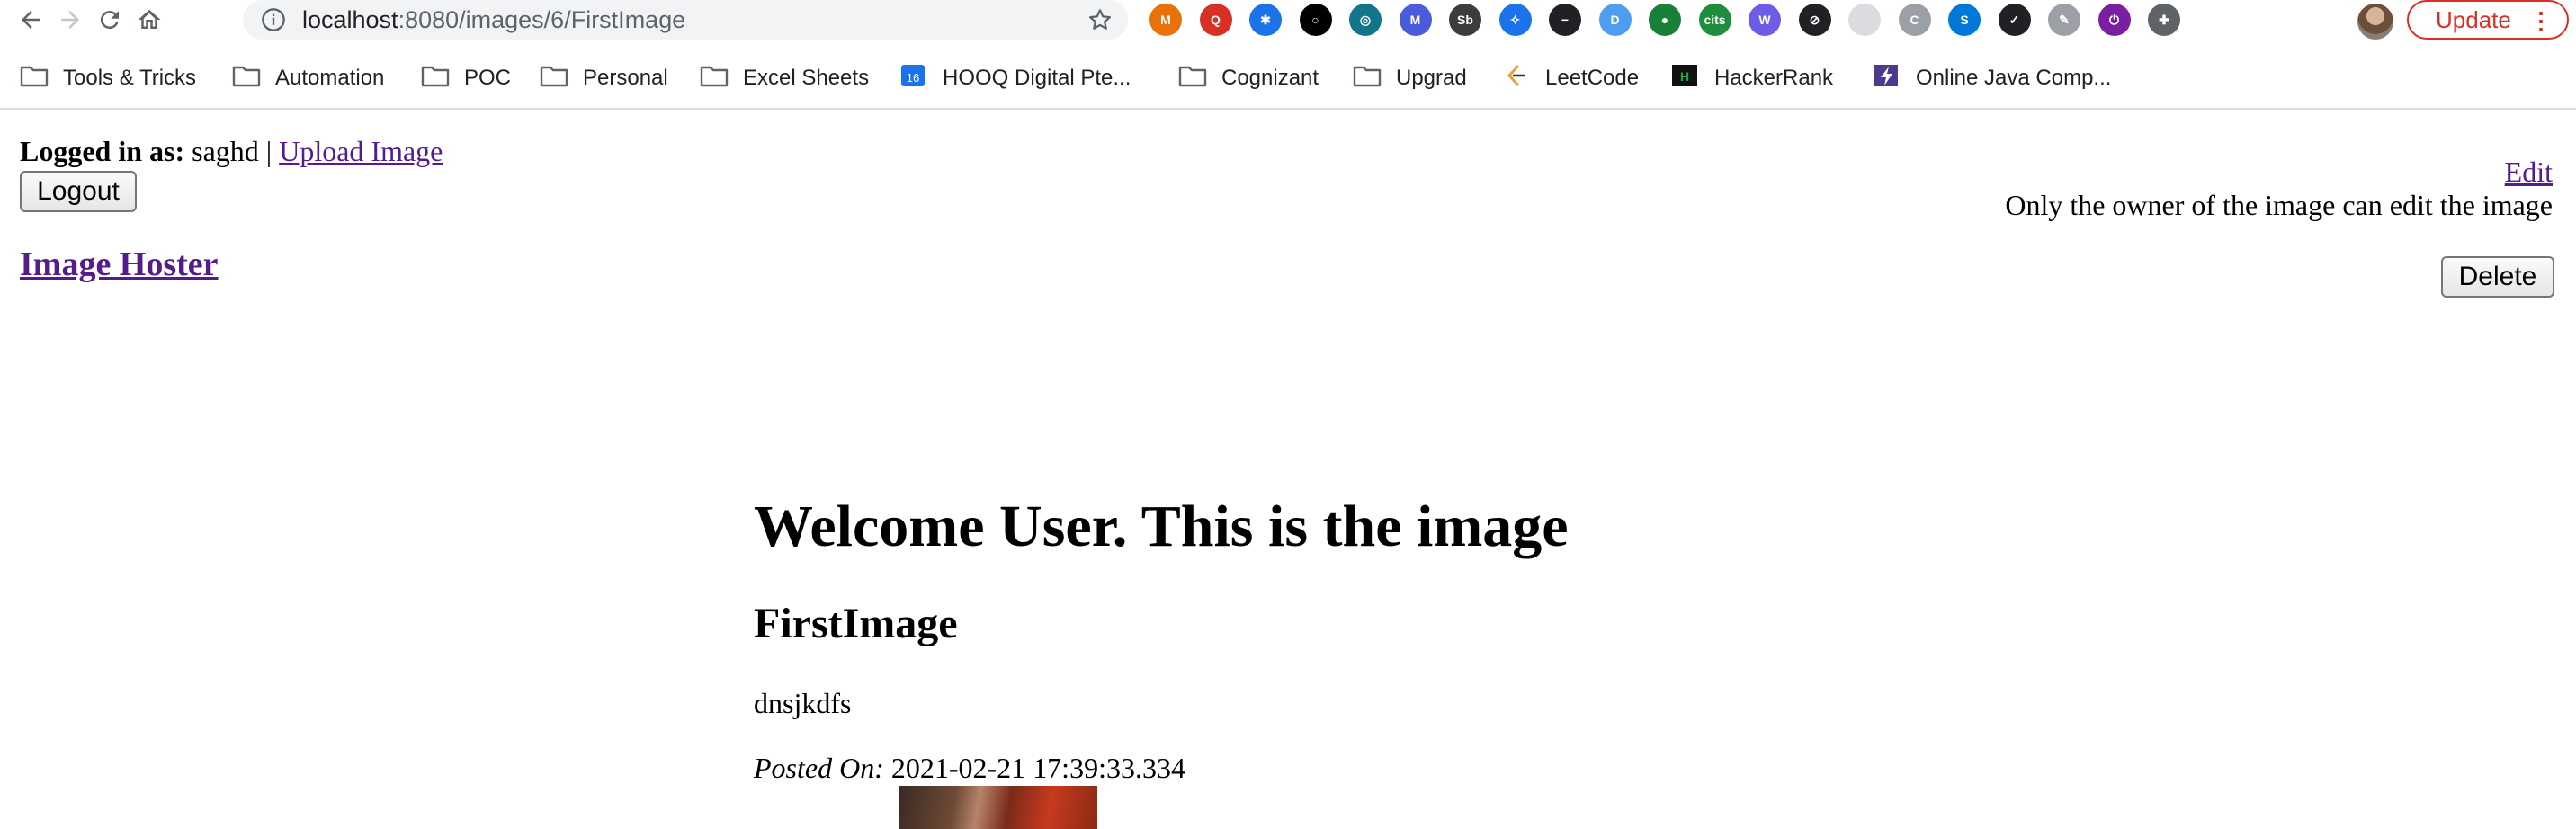  What do you see at coordinates (1894, 79) in the screenshot?
I see `lightning-icon` at bounding box center [1894, 79].